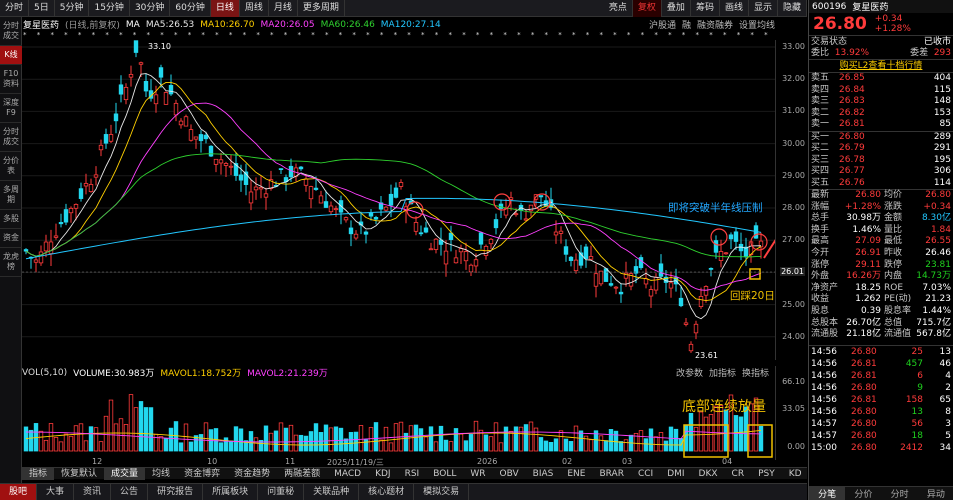  What do you see at coordinates (42, 8) in the screenshot?
I see `period-tab: 5日` at bounding box center [42, 8].